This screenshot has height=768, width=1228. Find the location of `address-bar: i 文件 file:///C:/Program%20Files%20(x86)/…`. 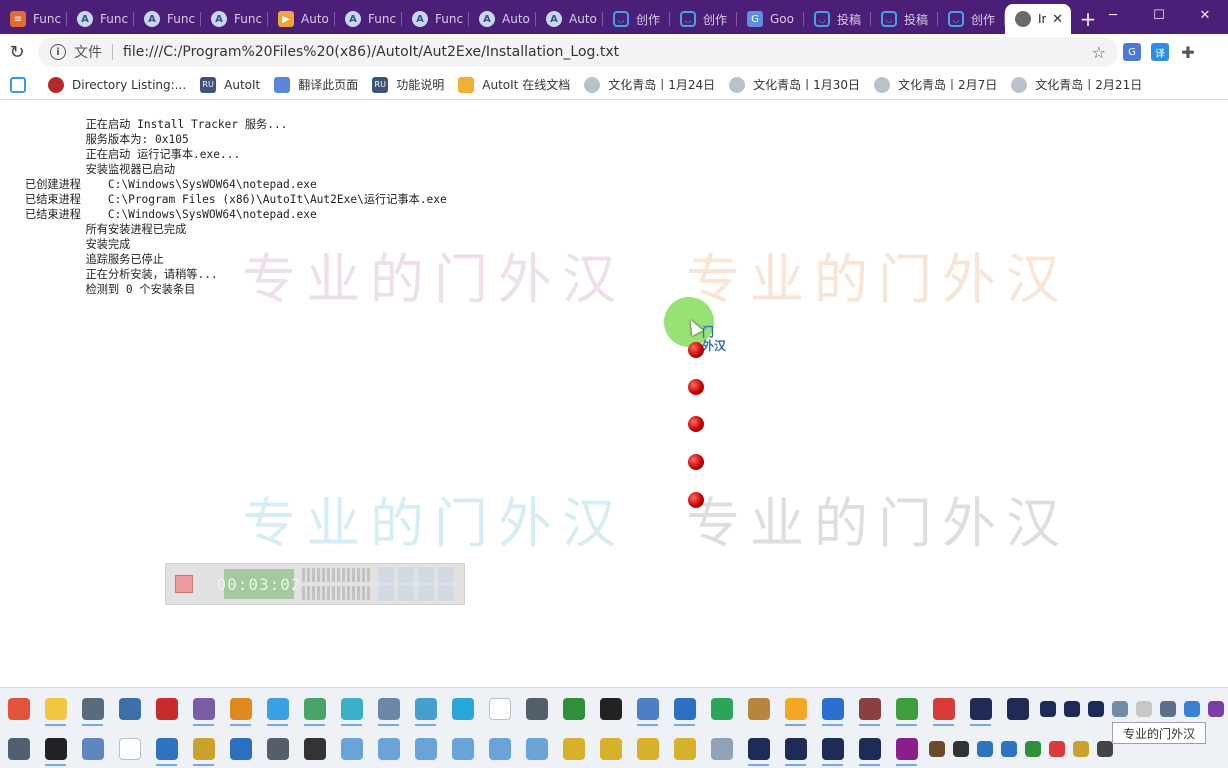

address-bar: i 文件 file:///C:/Program%20Files%20(x86)/… is located at coordinates (578, 52).